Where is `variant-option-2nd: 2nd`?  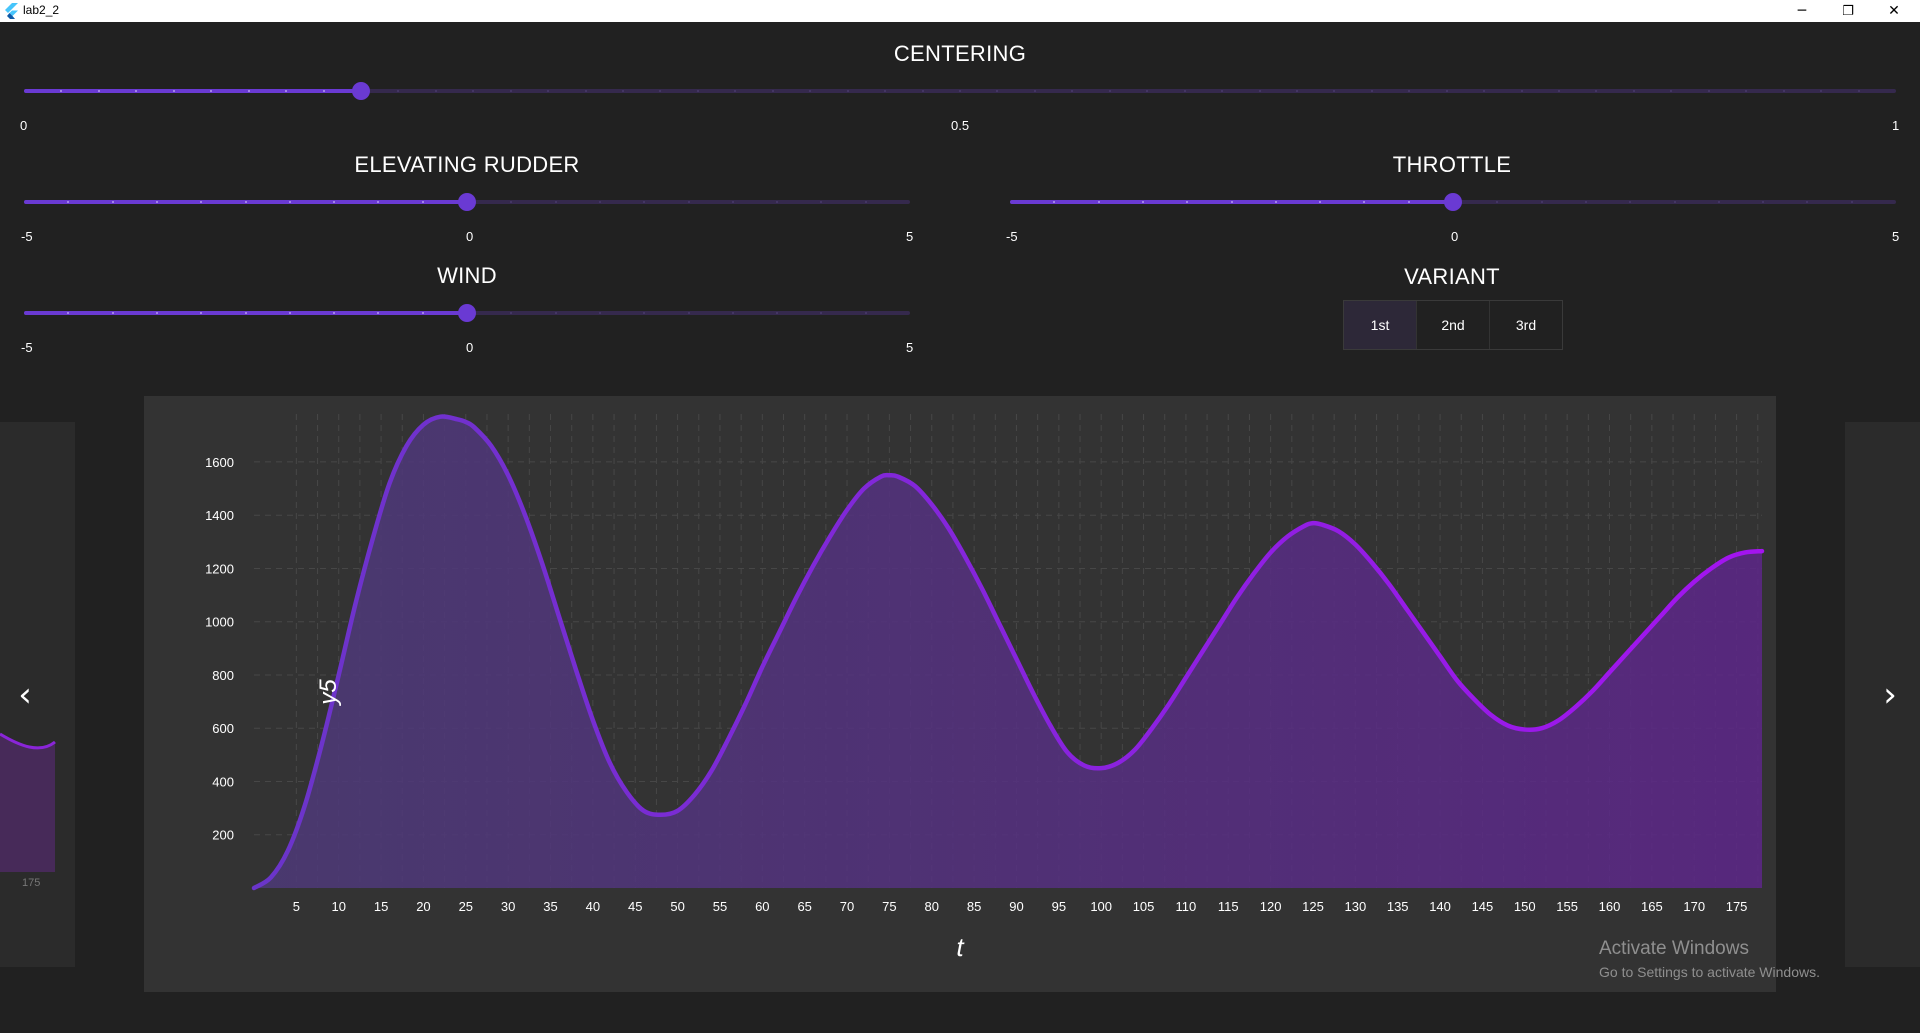 variant-option-2nd: 2nd is located at coordinates (1453, 325).